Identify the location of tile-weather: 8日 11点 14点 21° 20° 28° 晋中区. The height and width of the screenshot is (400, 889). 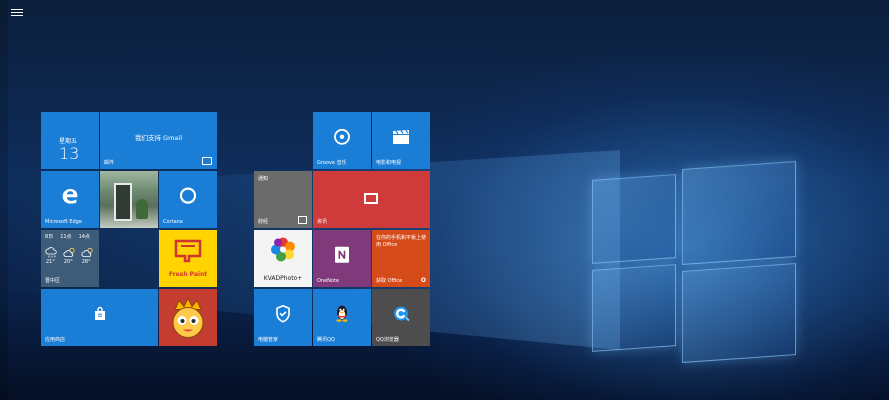
(70, 258).